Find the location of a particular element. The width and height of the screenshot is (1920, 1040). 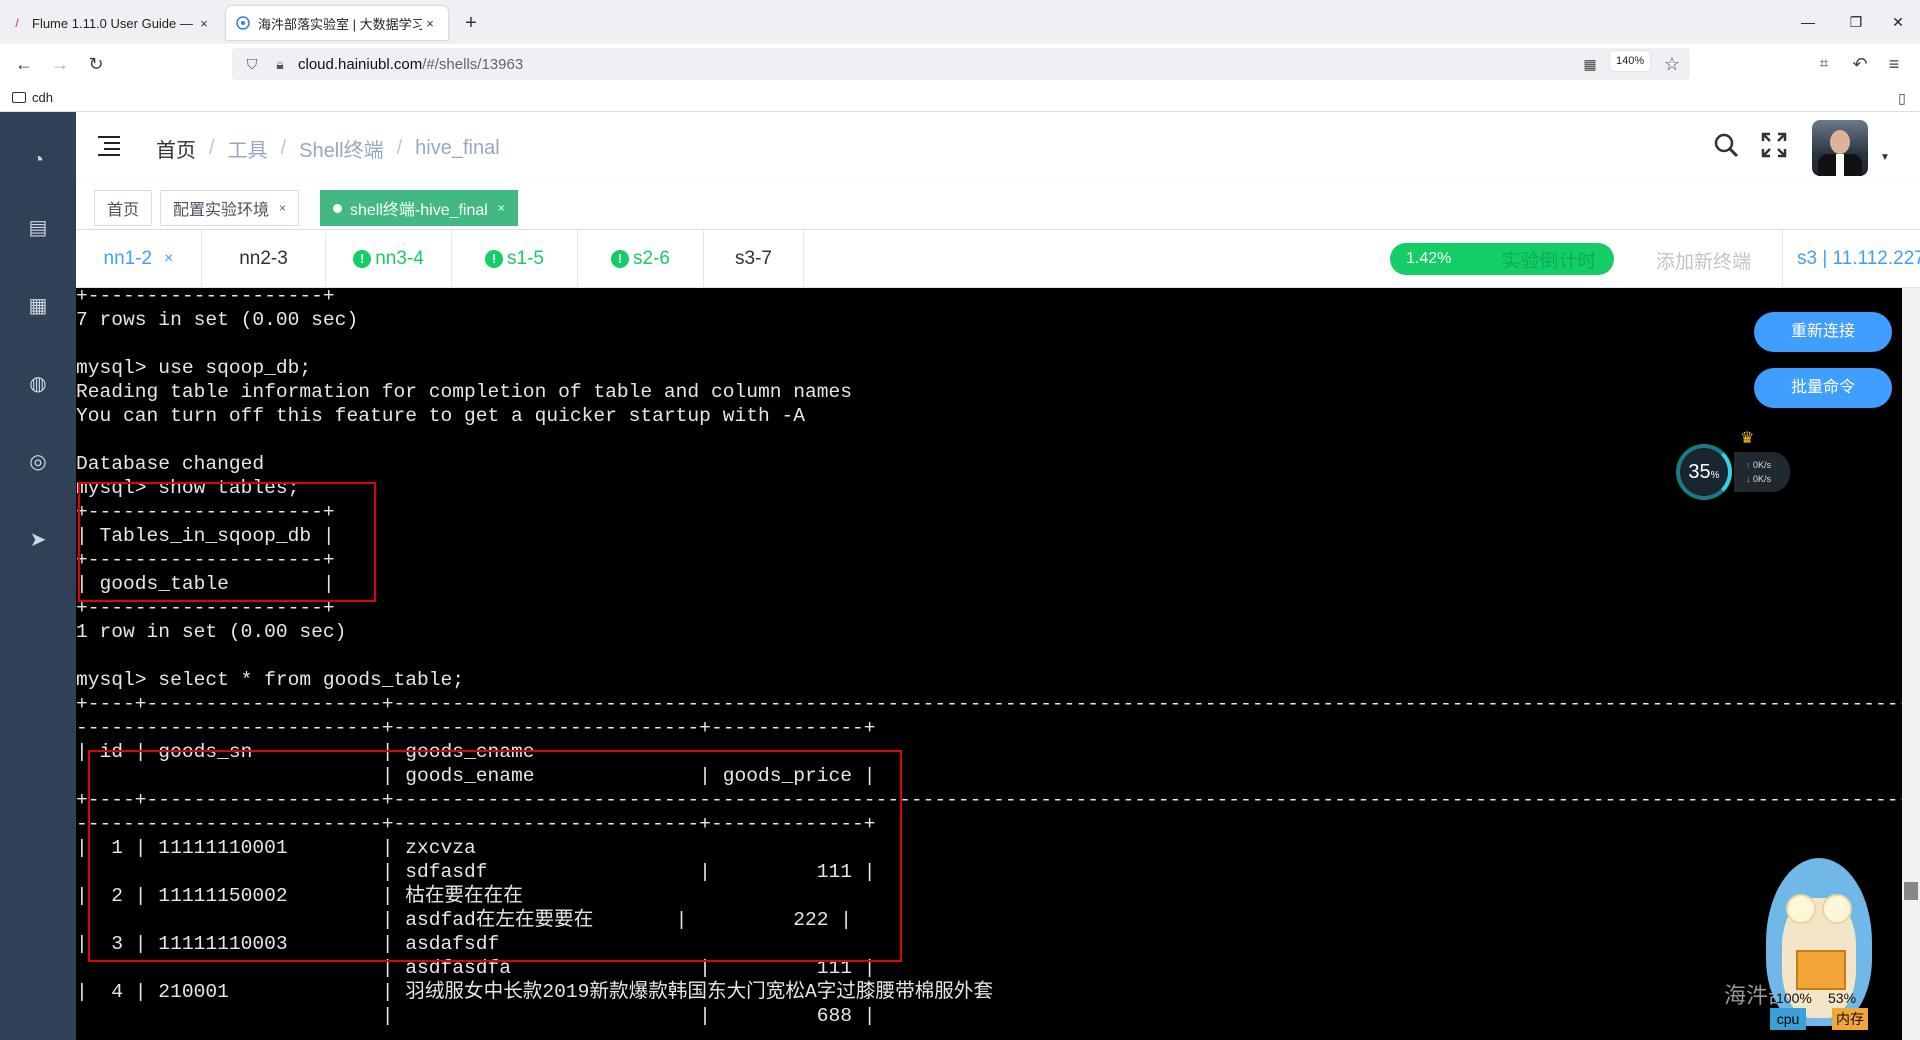

terminal-scrollbar is located at coordinates (1911, 664).